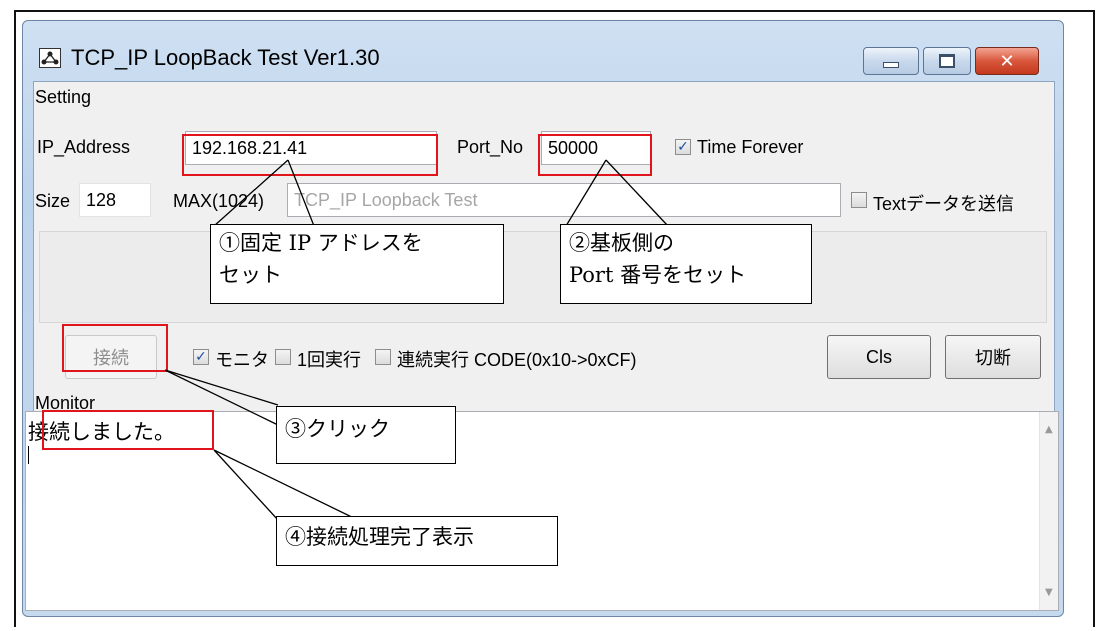  What do you see at coordinates (1049, 429) in the screenshot?
I see `scroll-up-icon: ▲` at bounding box center [1049, 429].